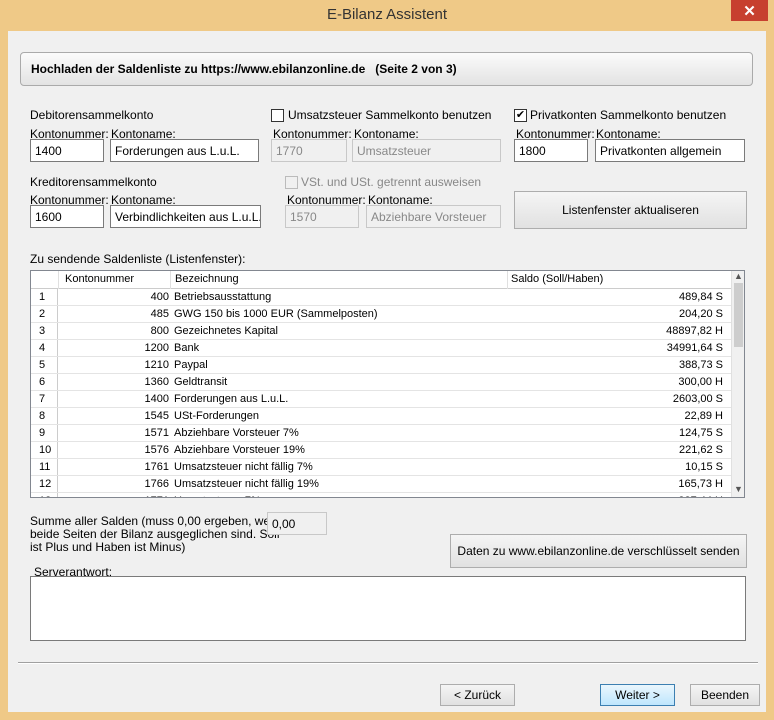  Describe the element at coordinates (388, 608) in the screenshot. I see `server-response-field` at that location.